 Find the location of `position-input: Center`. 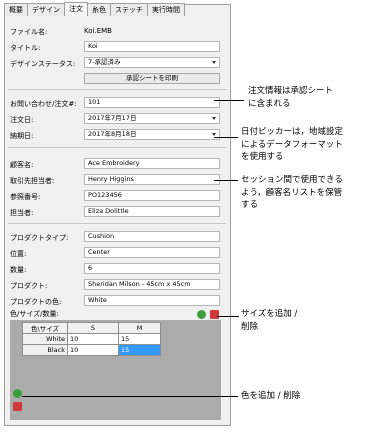

position-input: Center is located at coordinates (152, 252).